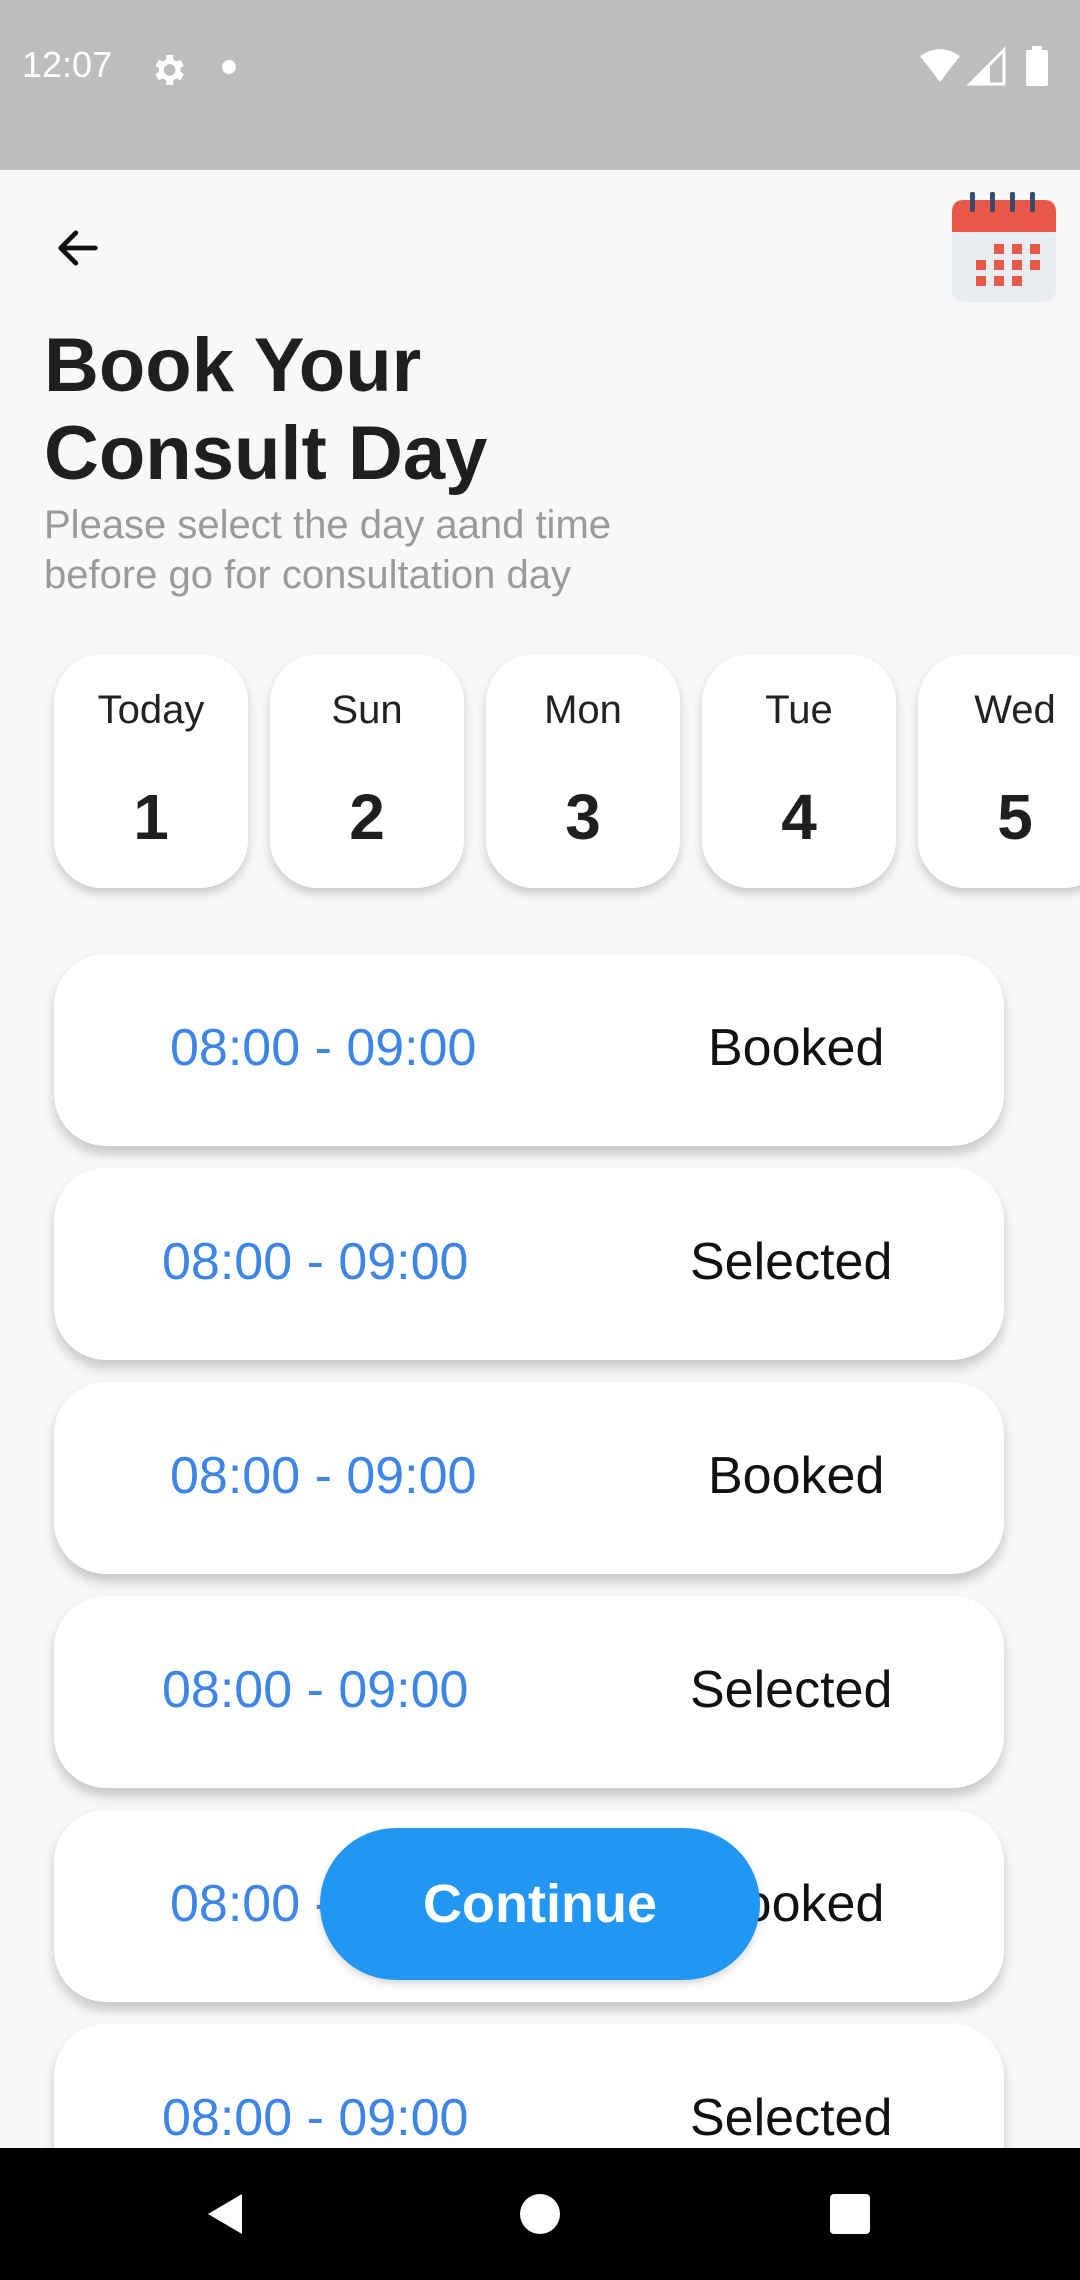  What do you see at coordinates (328, 525) in the screenshot?
I see `subtitle-line-1: Please select the day aand time` at bounding box center [328, 525].